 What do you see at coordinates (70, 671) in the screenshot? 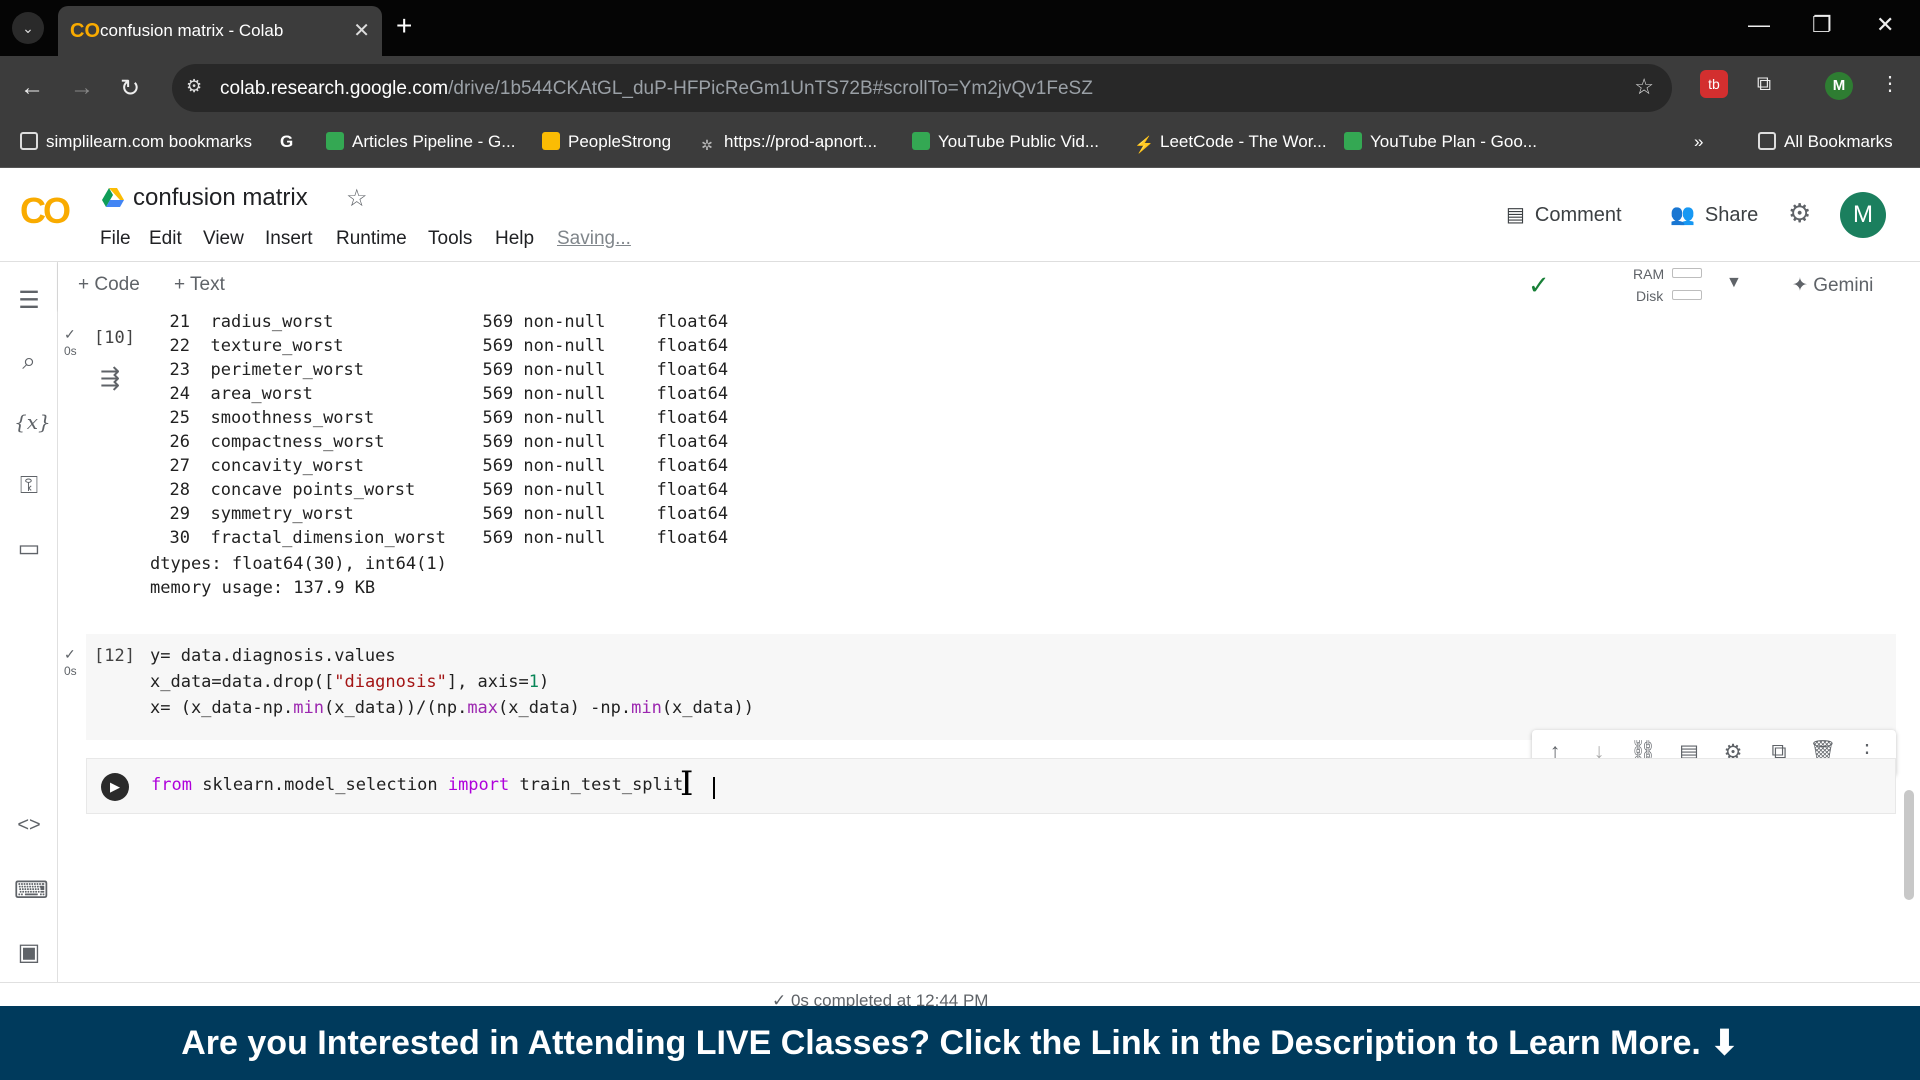
I see `exec-time: 0s` at bounding box center [70, 671].